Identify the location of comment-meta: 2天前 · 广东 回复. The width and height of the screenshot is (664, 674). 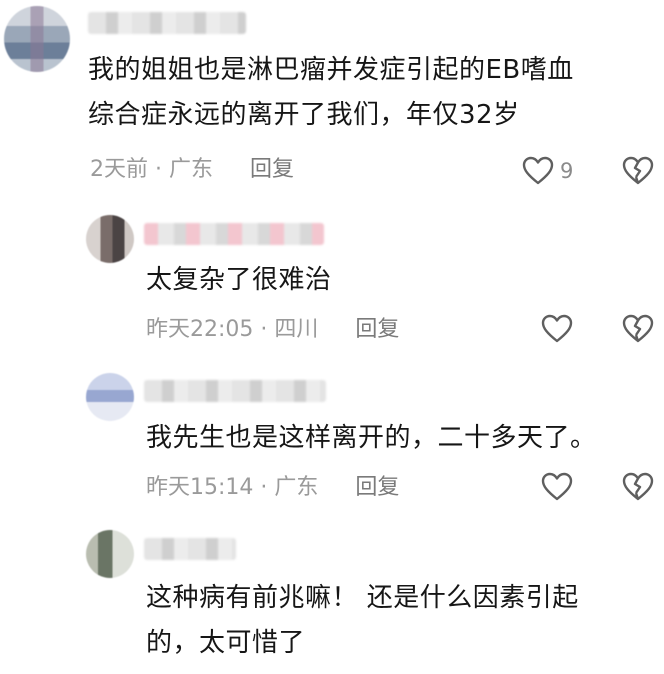
(192, 170).